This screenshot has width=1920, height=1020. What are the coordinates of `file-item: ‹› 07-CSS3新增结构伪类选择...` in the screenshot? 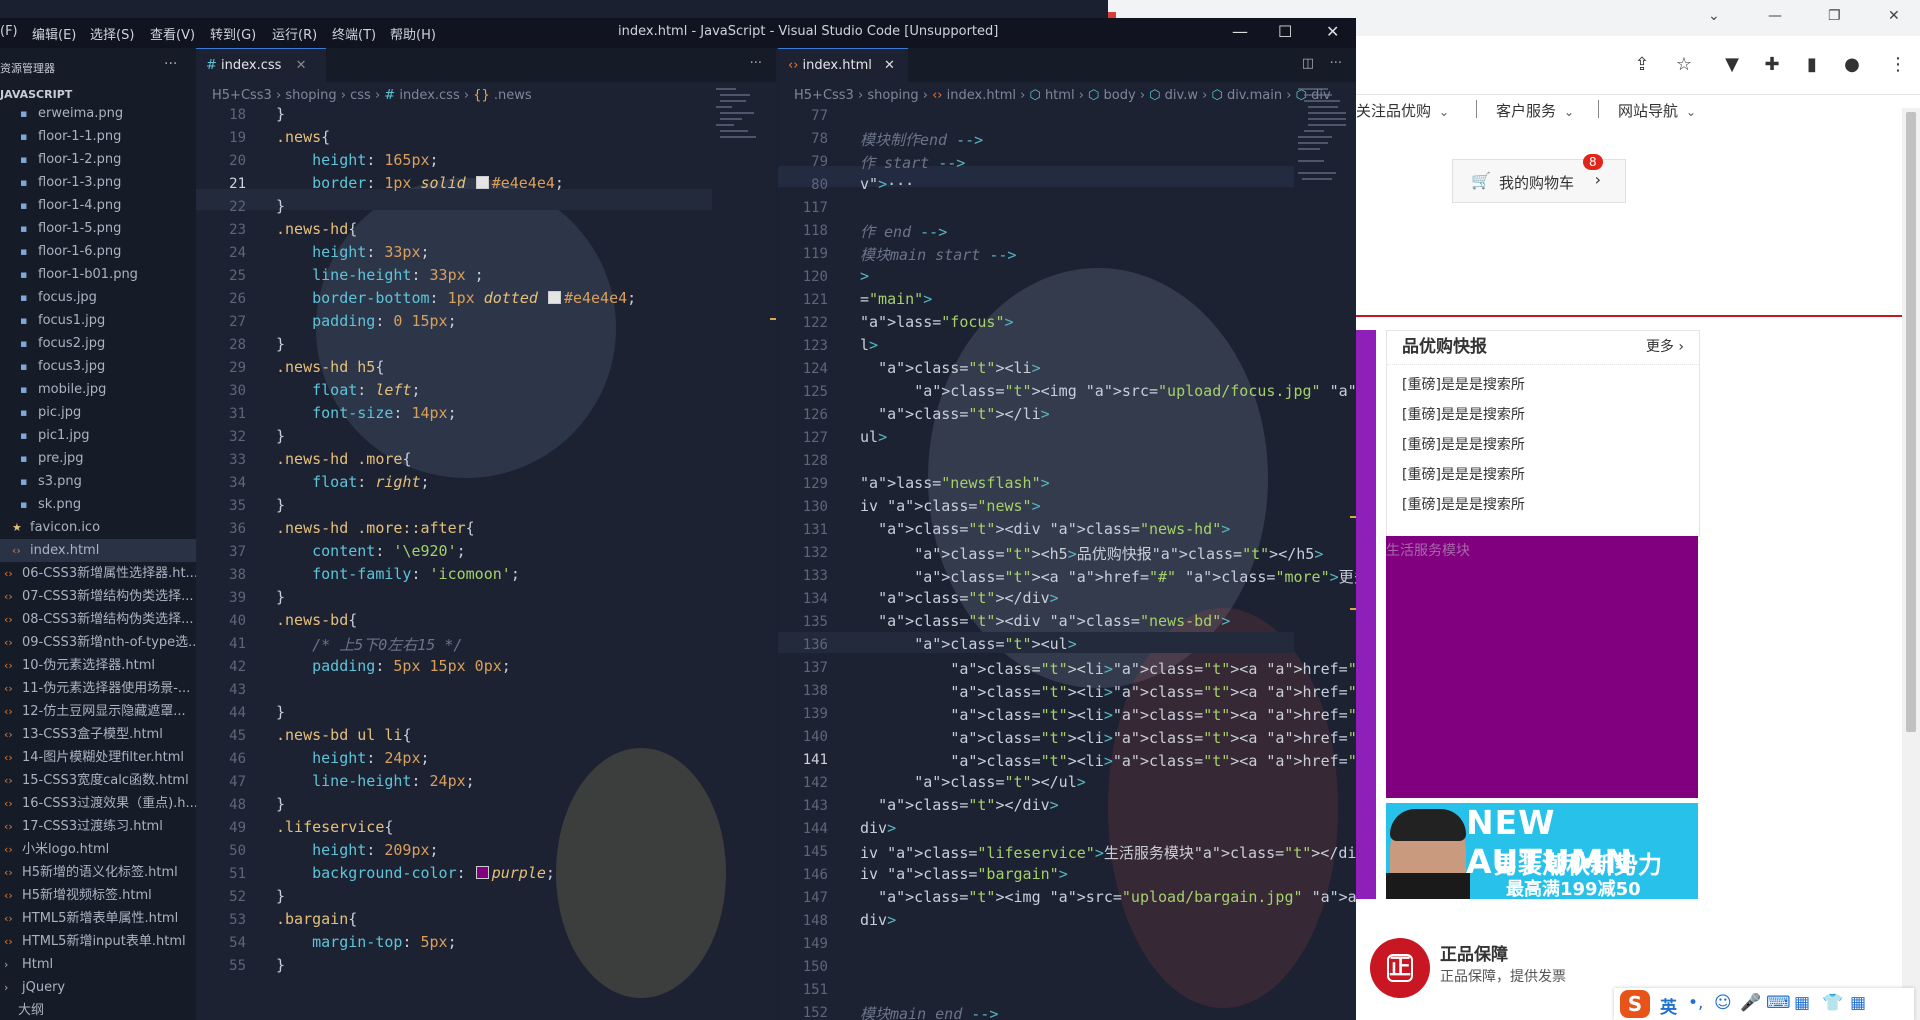 It's located at (98, 596).